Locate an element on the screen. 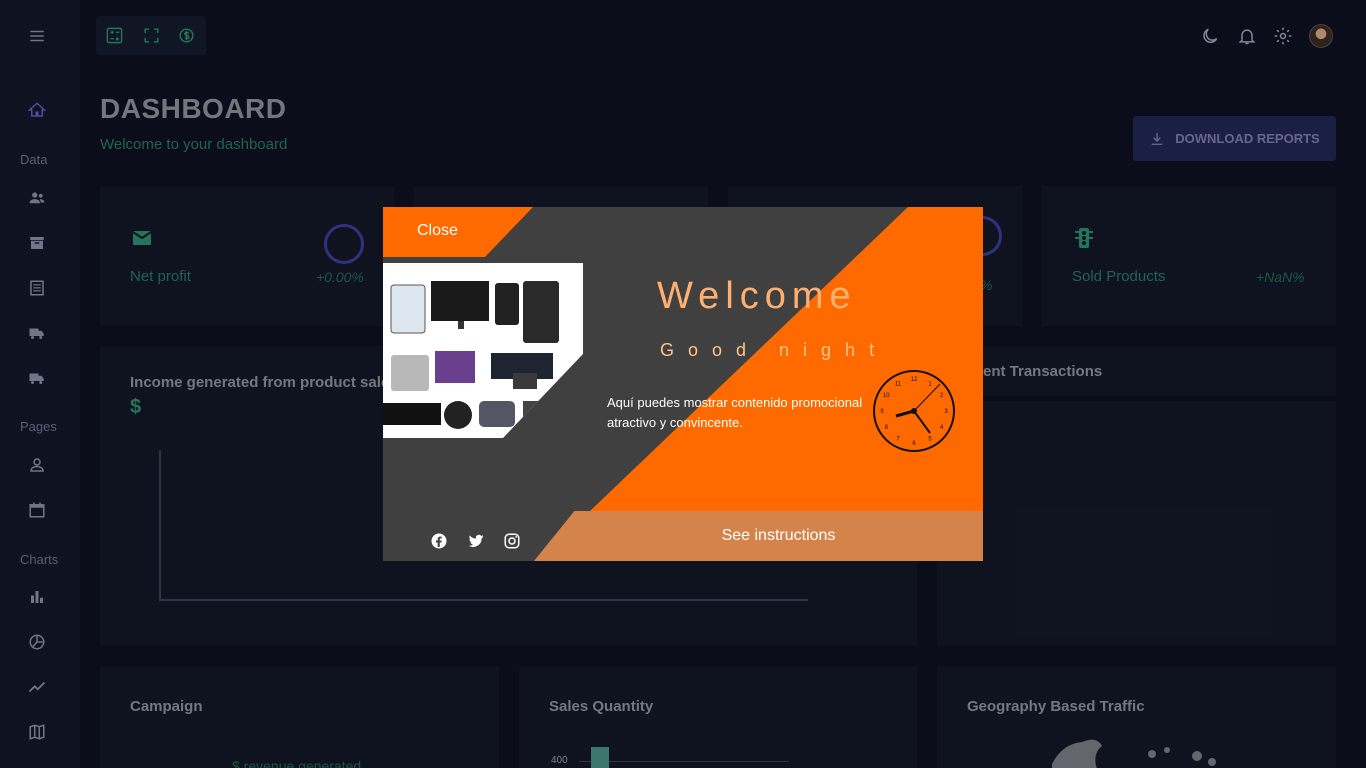  facebook-icon is located at coordinates (439, 541).